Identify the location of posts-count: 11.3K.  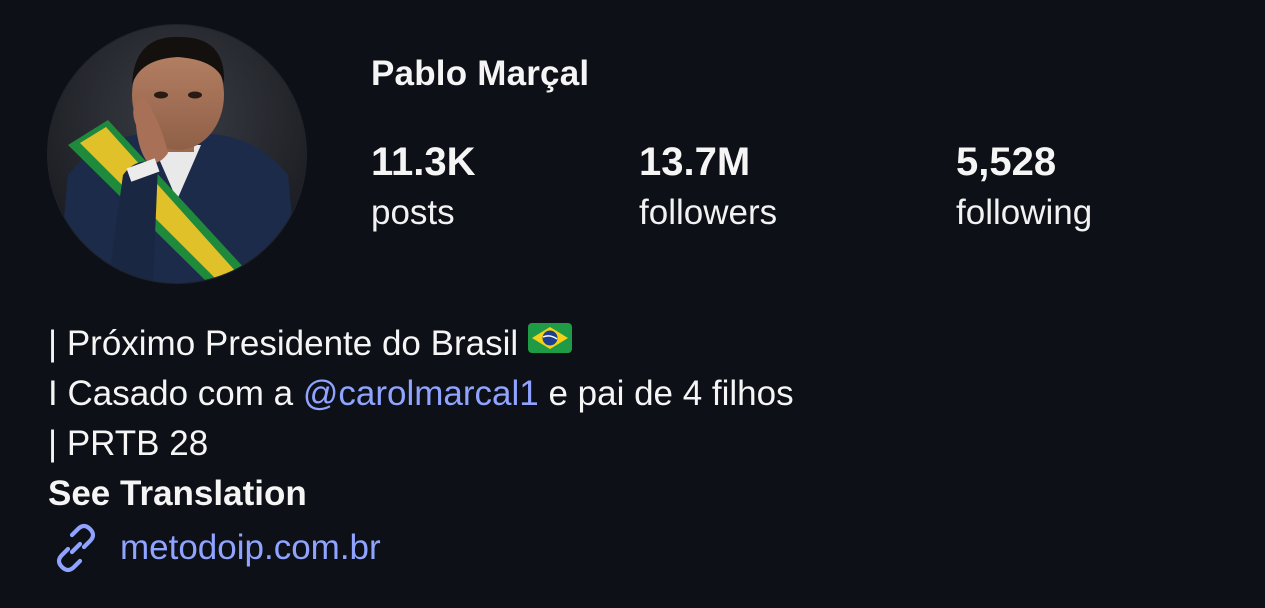
(423, 162).